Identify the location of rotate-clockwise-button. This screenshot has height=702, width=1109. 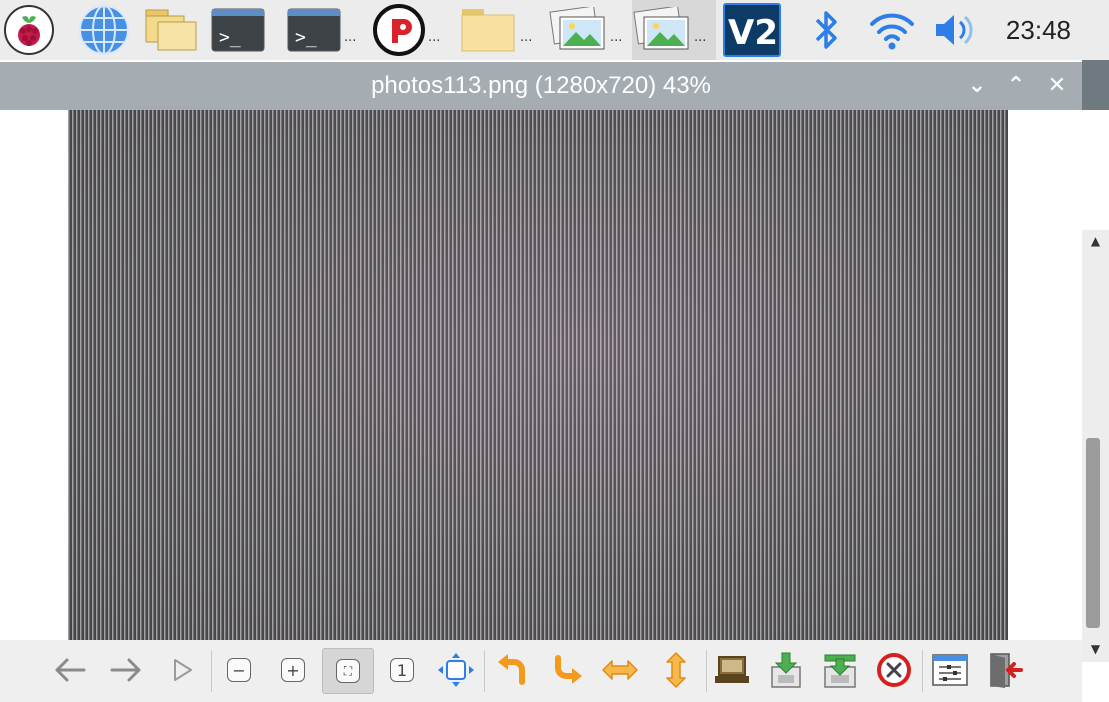
(568, 670).